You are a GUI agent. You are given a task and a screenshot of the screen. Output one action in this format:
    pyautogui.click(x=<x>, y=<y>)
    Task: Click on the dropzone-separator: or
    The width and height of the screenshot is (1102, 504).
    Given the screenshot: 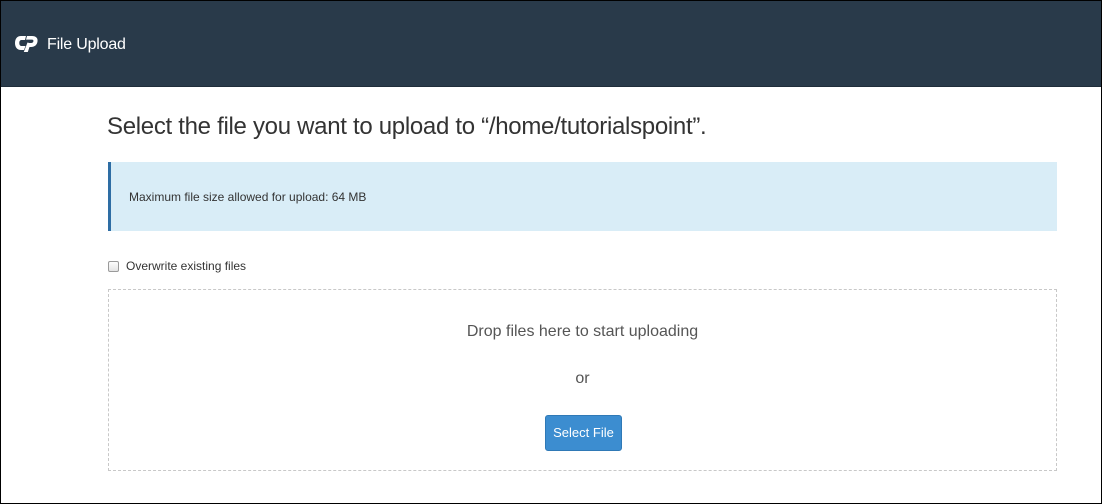 What is the action you would take?
    pyautogui.click(x=582, y=378)
    